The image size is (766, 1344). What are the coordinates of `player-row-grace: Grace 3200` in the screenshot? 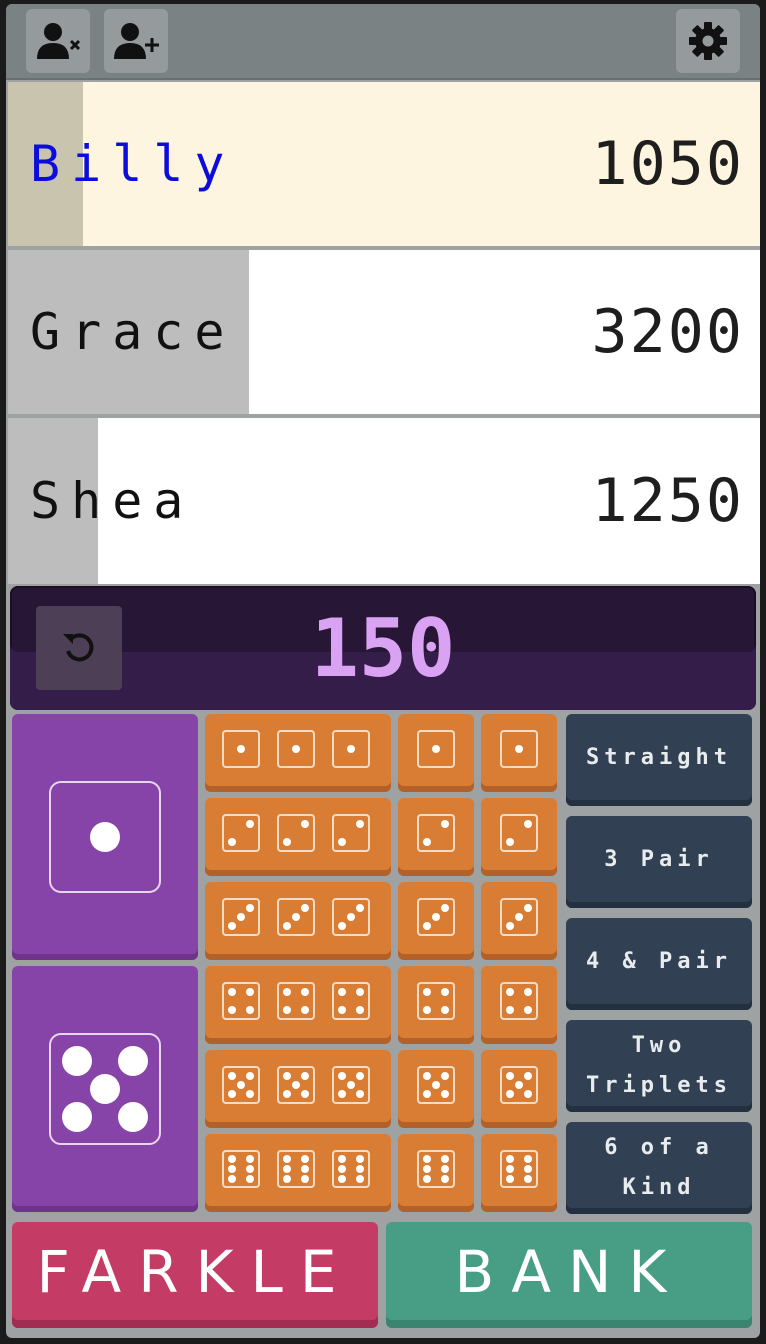 It's located at (384, 332).